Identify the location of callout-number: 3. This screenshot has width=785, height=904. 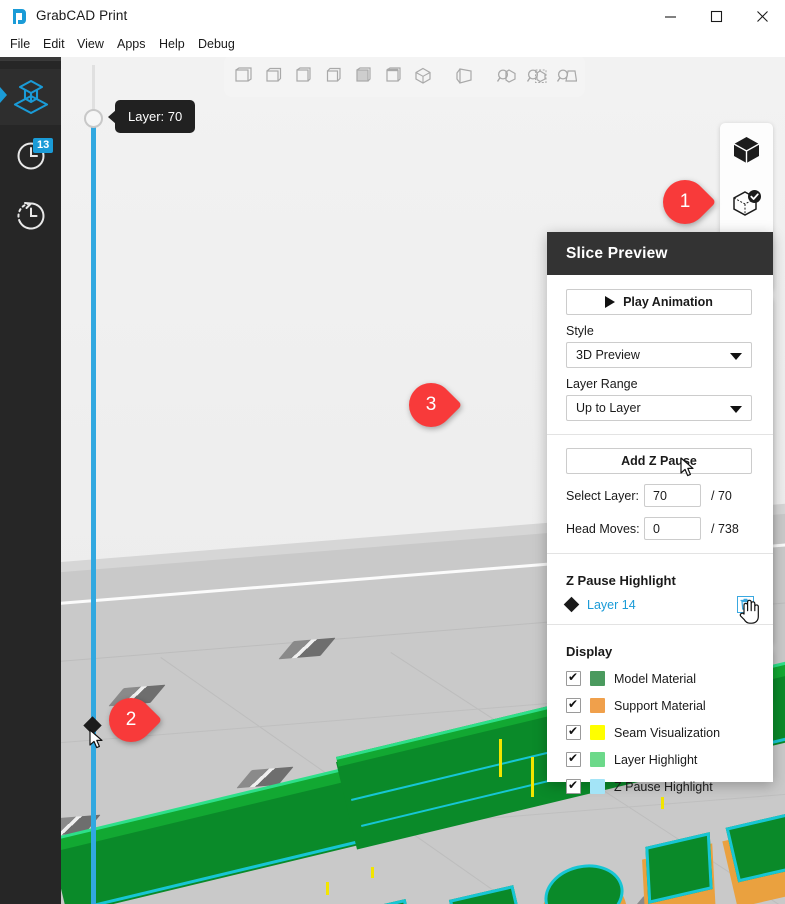
(431, 404).